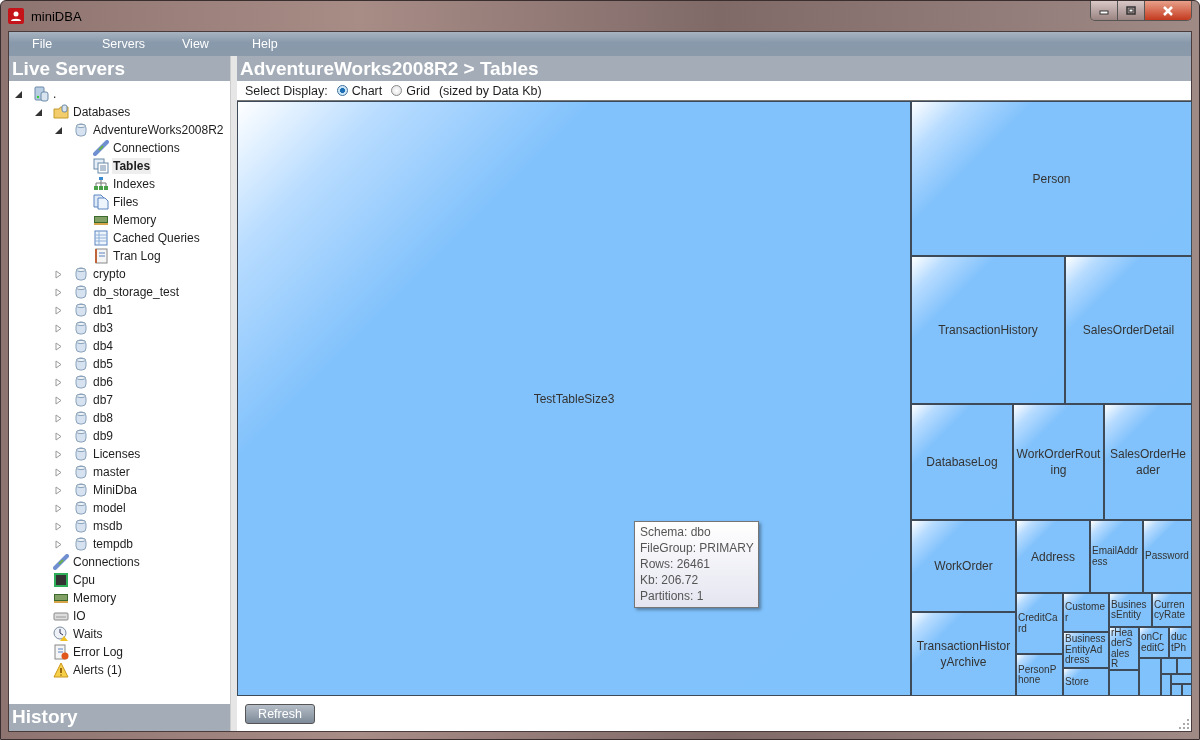  I want to click on files-icon, so click(101, 202).